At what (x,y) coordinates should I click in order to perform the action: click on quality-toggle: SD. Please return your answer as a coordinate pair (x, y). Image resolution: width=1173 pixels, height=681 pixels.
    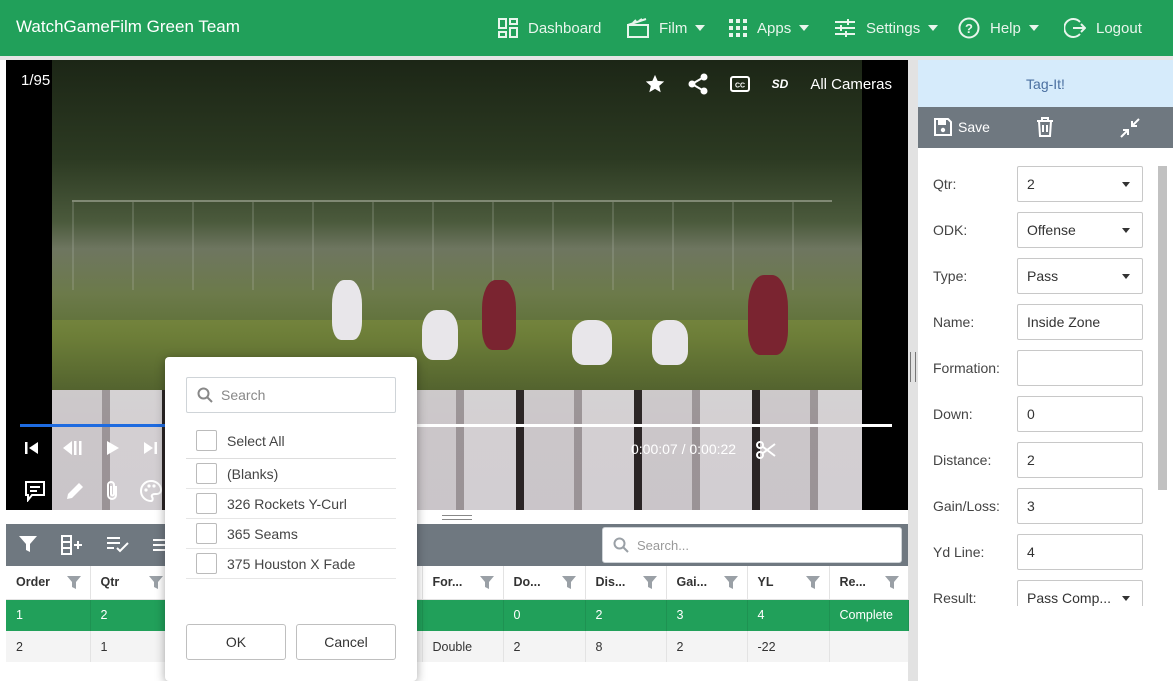
    Looking at the image, I should click on (780, 84).